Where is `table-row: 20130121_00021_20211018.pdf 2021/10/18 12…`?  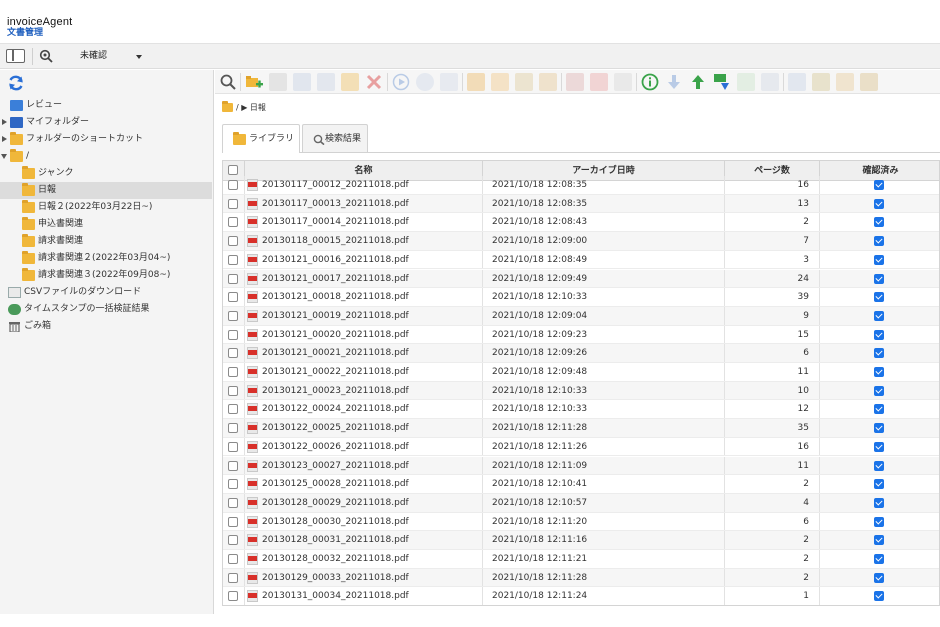
table-row: 20130121_00021_20211018.pdf 2021/10/18 12… is located at coordinates (581, 353).